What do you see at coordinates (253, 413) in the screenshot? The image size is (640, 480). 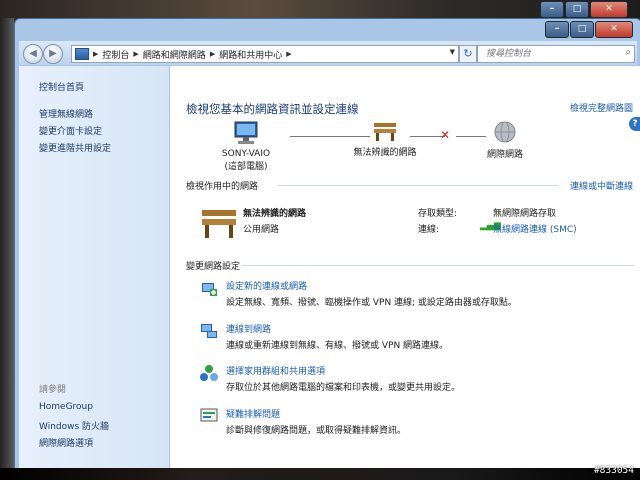 I see `troubleshoot-link: 疑難排解問題` at bounding box center [253, 413].